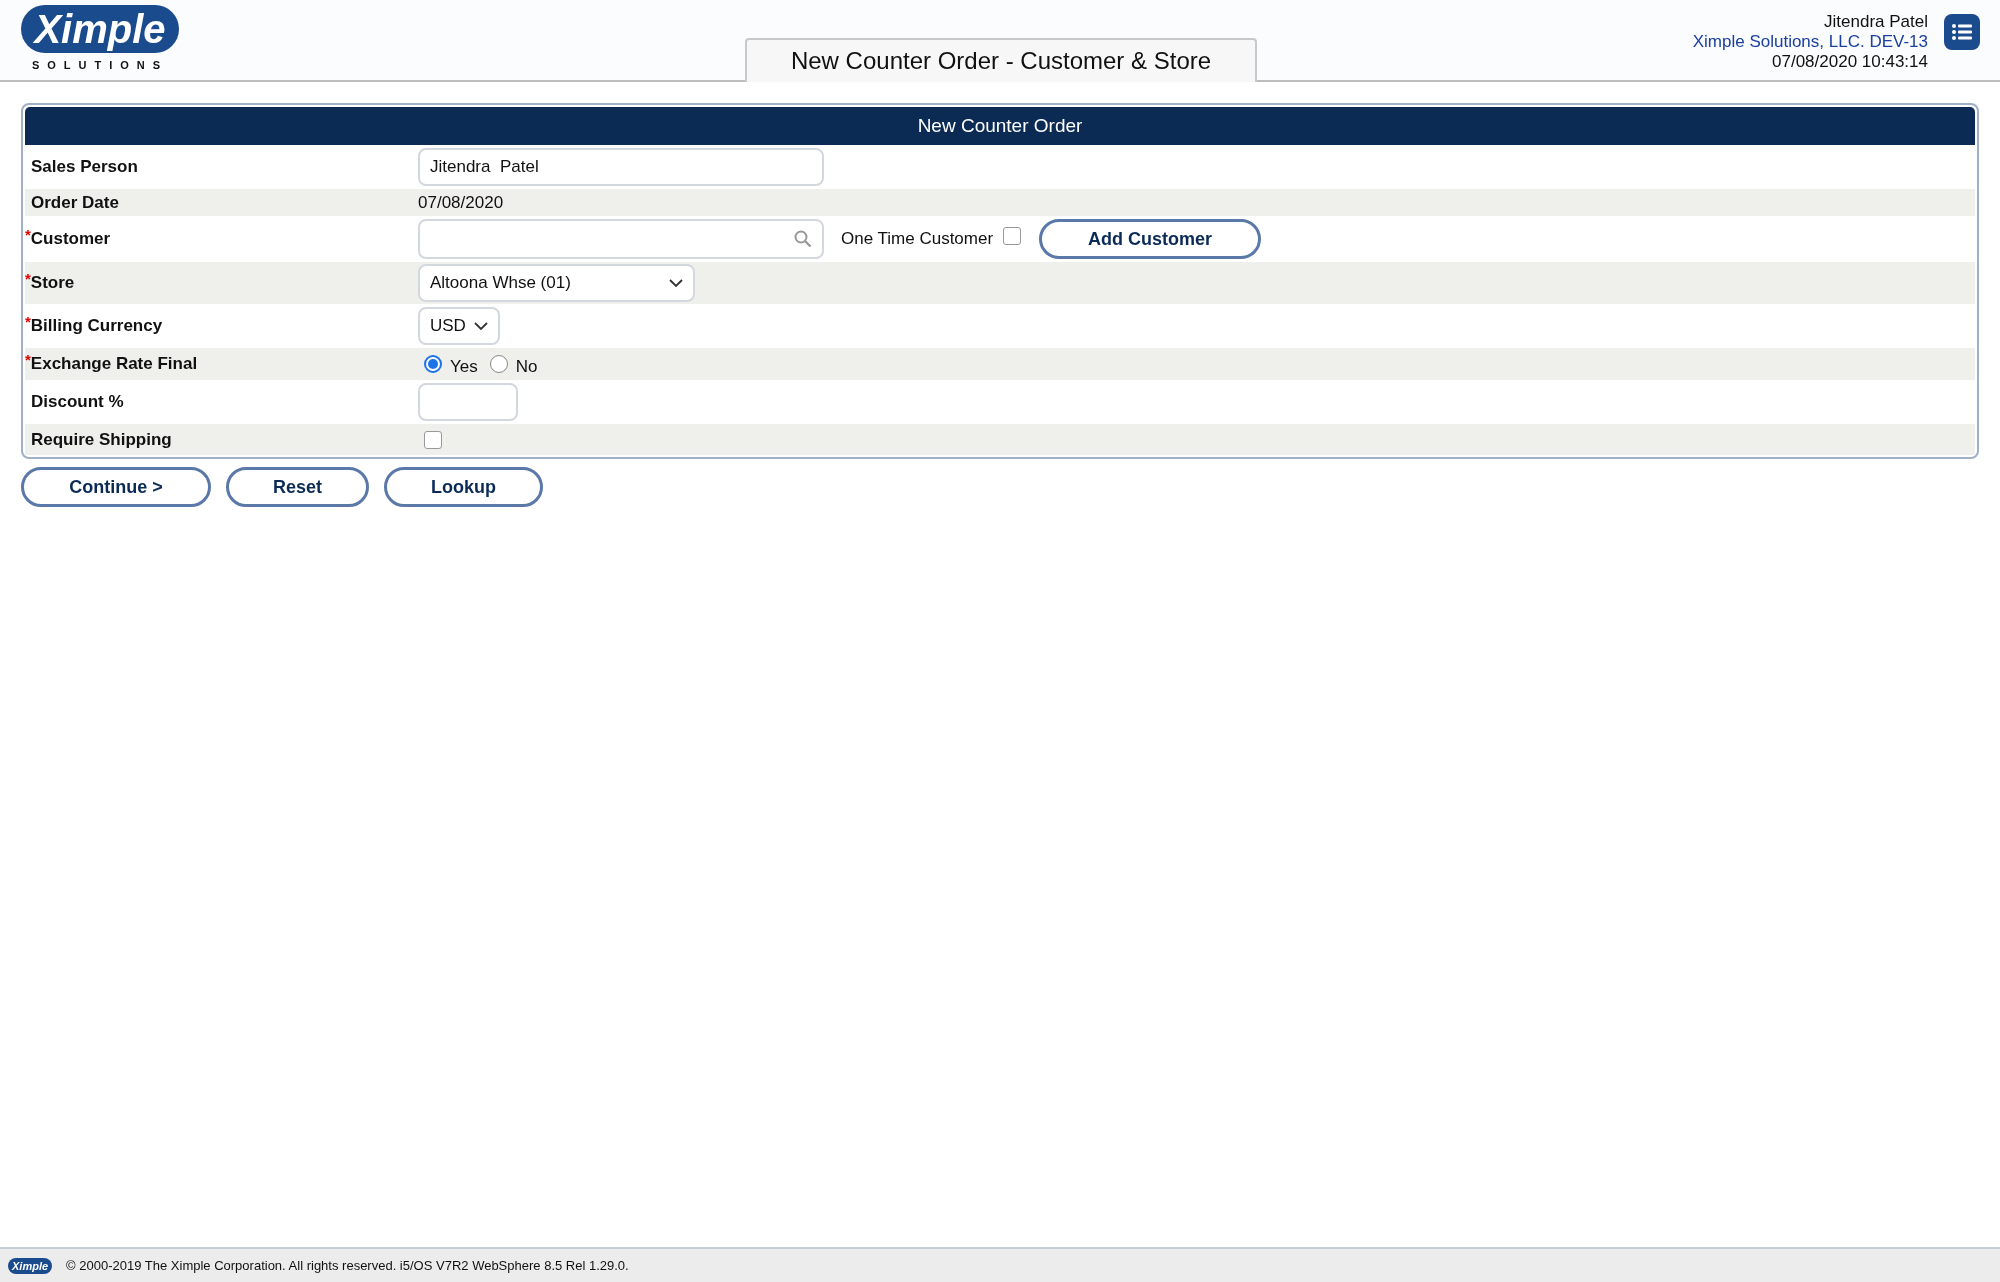 The width and height of the screenshot is (2000, 1282). I want to click on input-field: Jitendra Patel, so click(621, 167).